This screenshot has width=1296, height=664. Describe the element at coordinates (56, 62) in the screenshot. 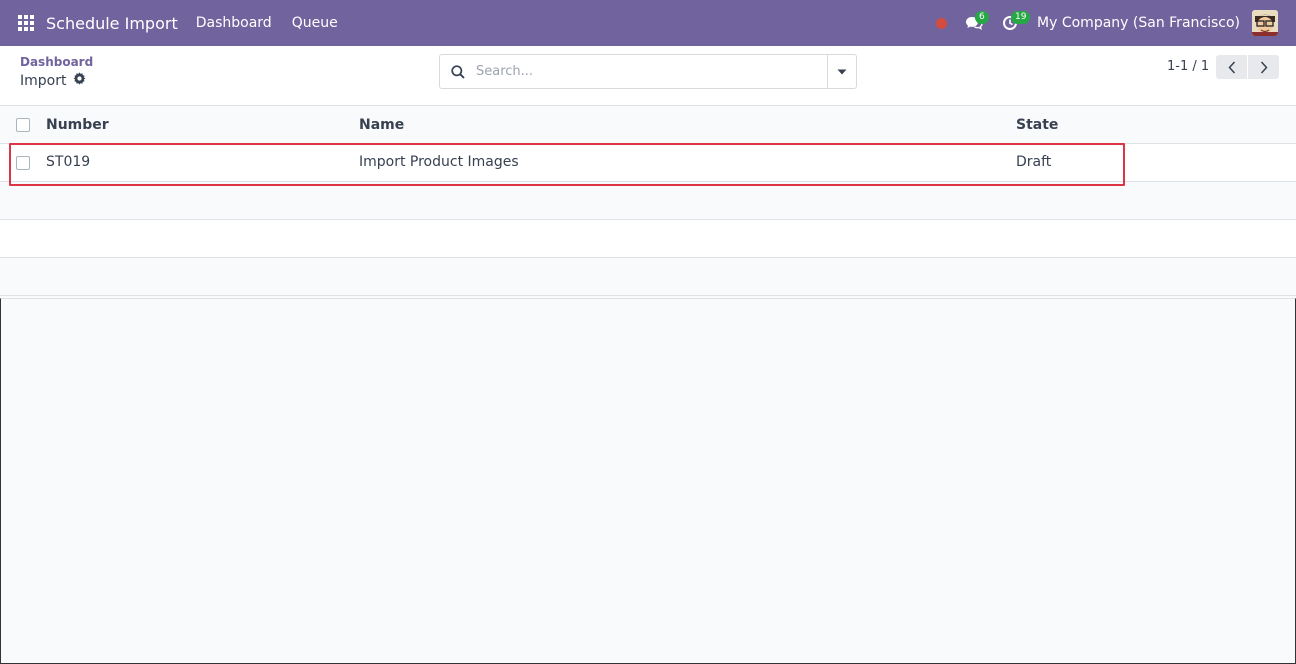

I see `breadcrumb-parent: Dashboard` at that location.